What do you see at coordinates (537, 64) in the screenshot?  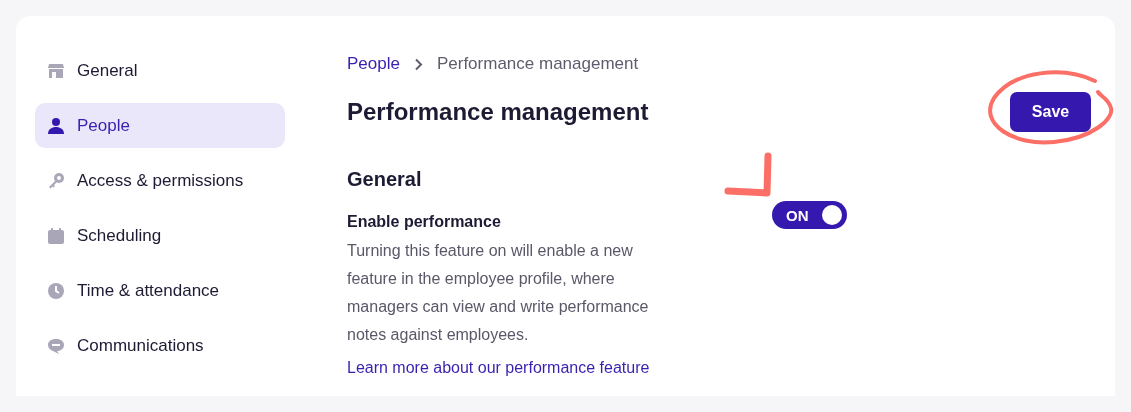 I see `breadcrumb-current: Performance management` at bounding box center [537, 64].